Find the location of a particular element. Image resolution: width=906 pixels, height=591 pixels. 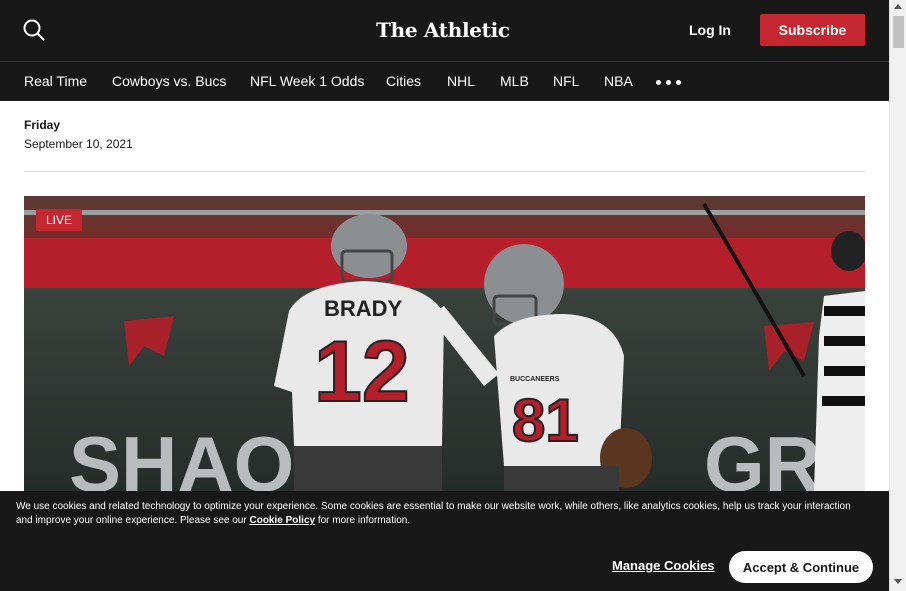

nav-item-nba: NBA is located at coordinates (618, 81).